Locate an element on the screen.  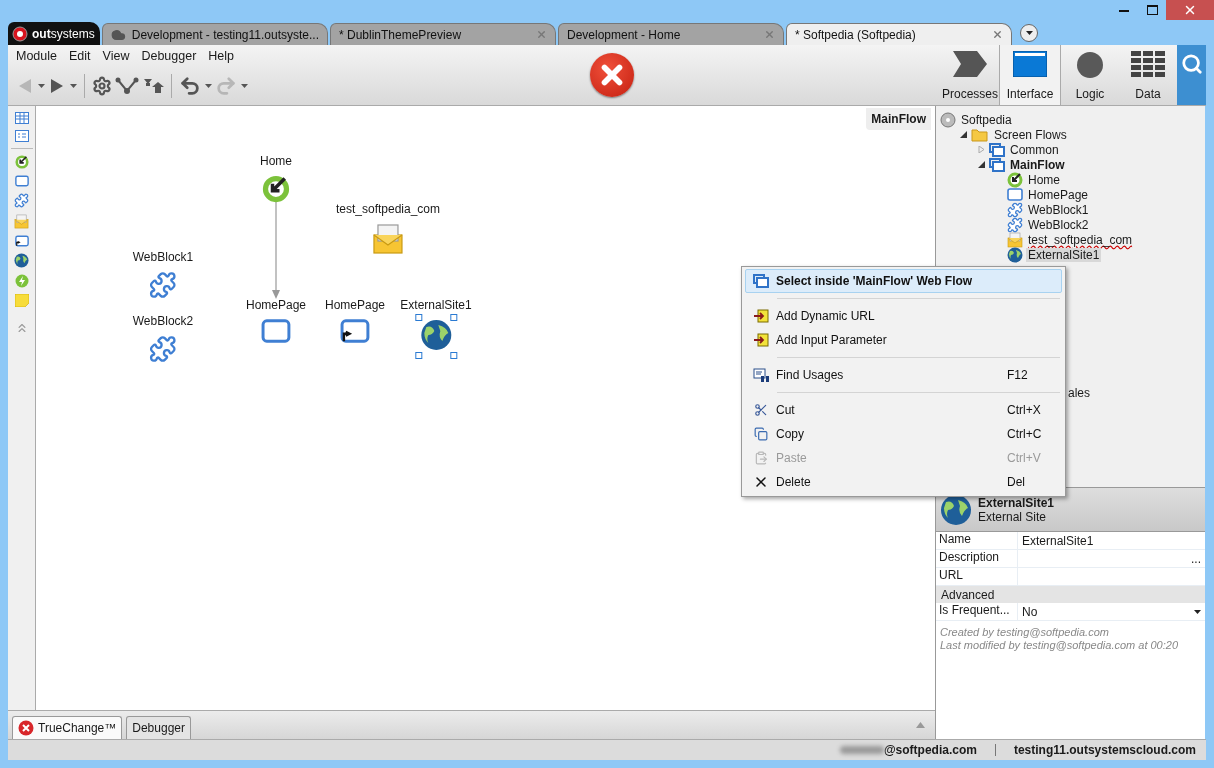
settings-button is located at coordinates (102, 86).